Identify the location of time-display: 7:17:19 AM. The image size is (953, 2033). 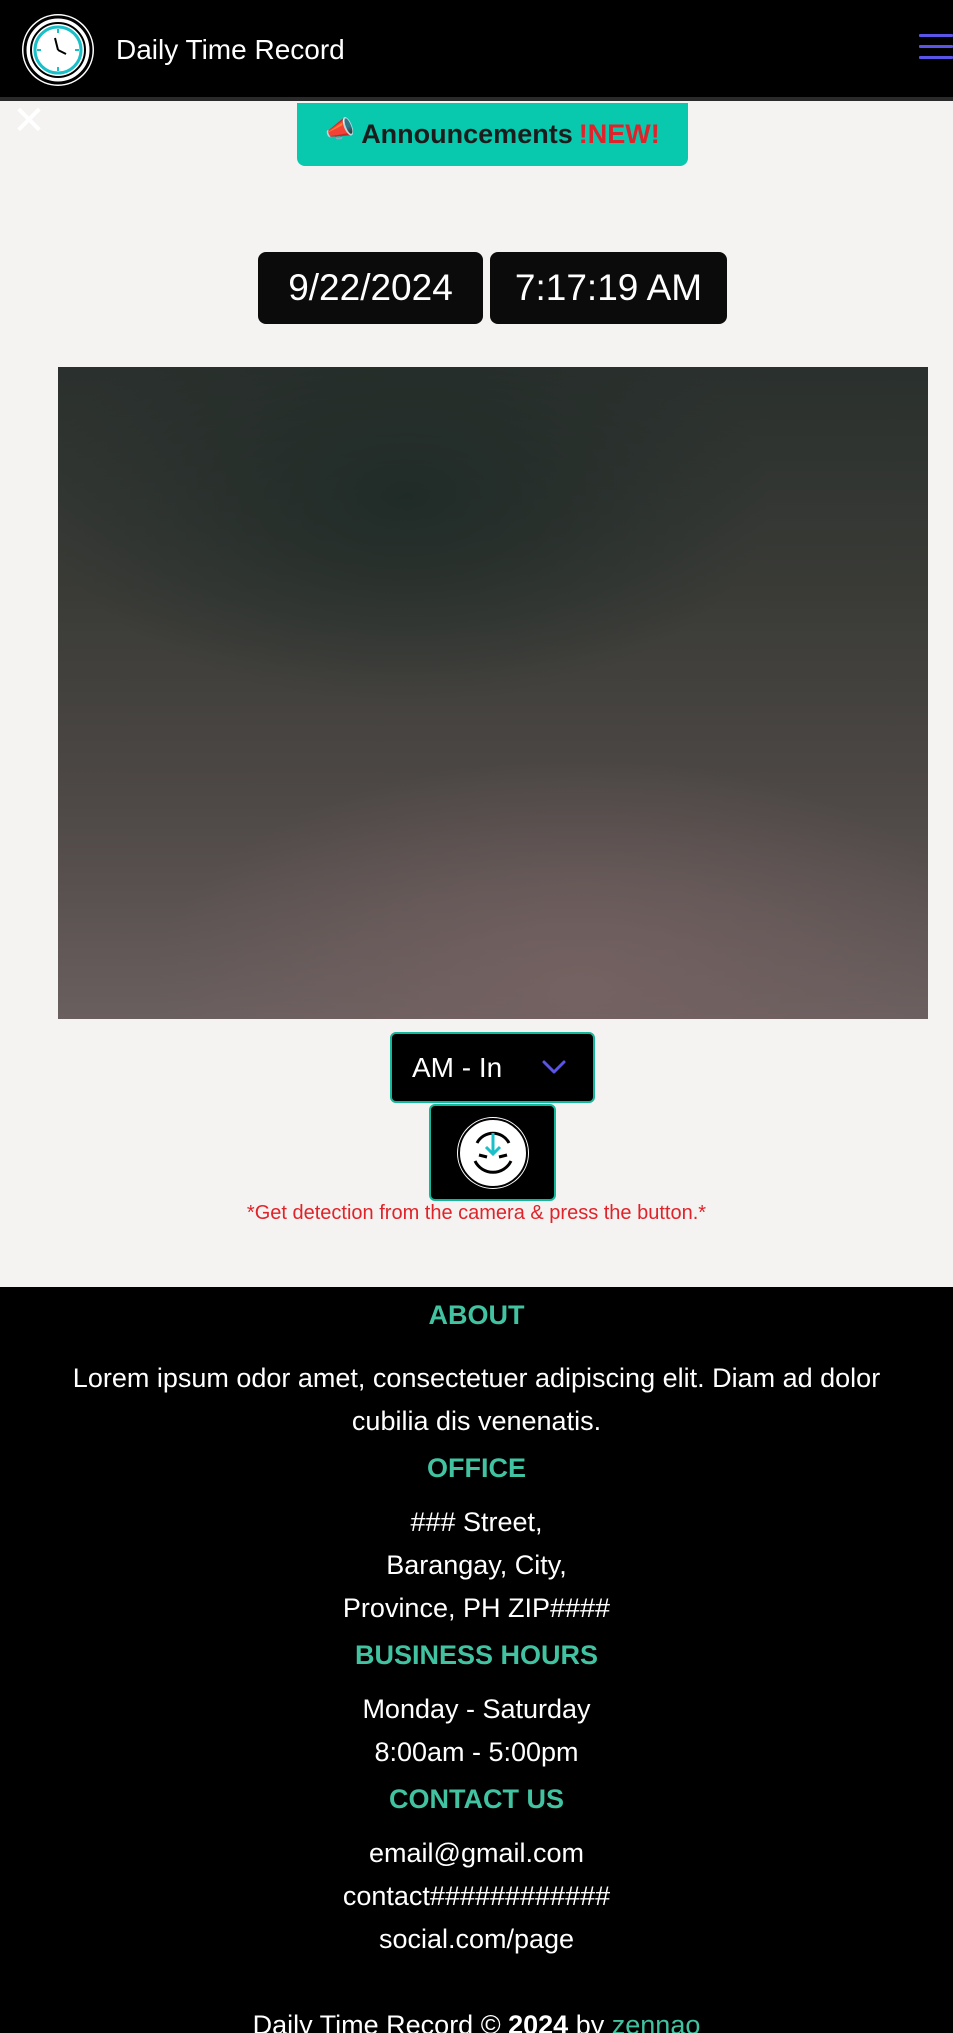
(608, 288).